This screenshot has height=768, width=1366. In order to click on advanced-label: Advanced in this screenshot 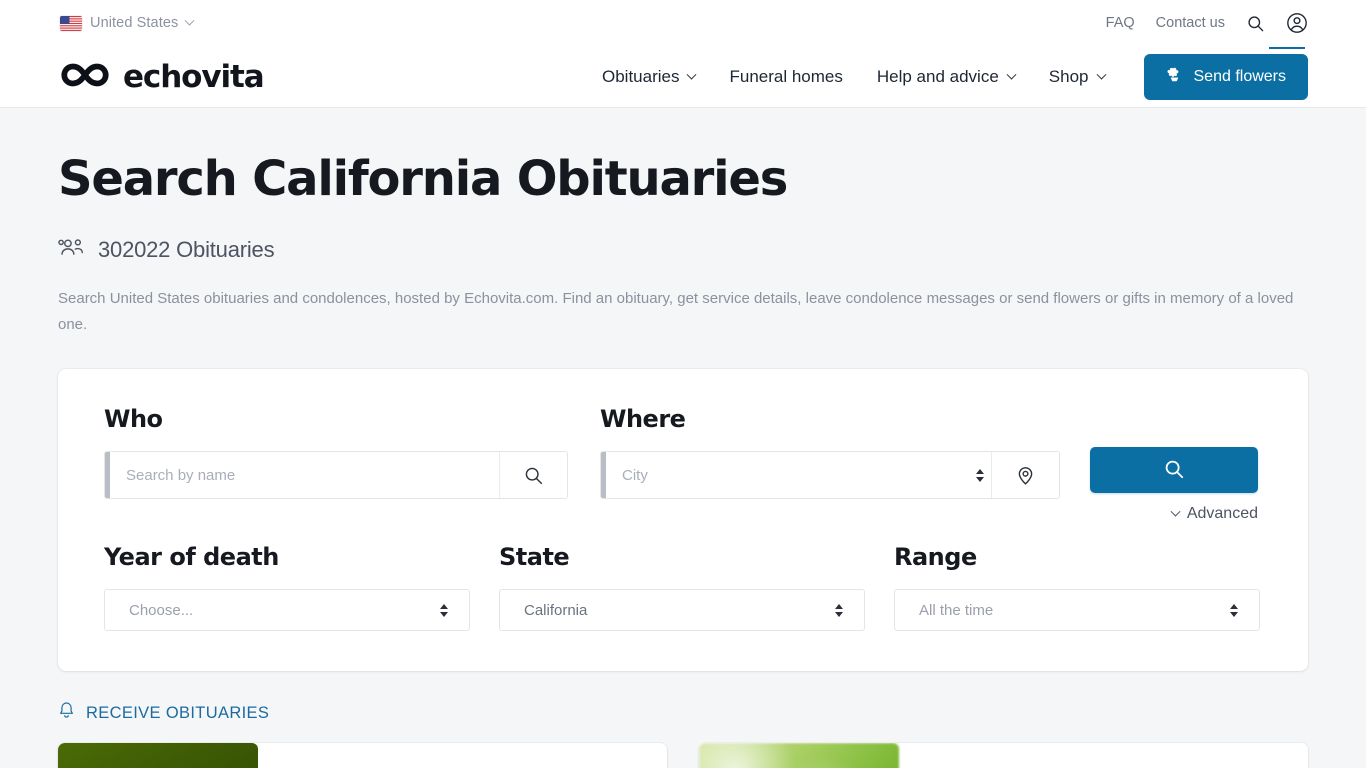, I will do `click(1222, 514)`.